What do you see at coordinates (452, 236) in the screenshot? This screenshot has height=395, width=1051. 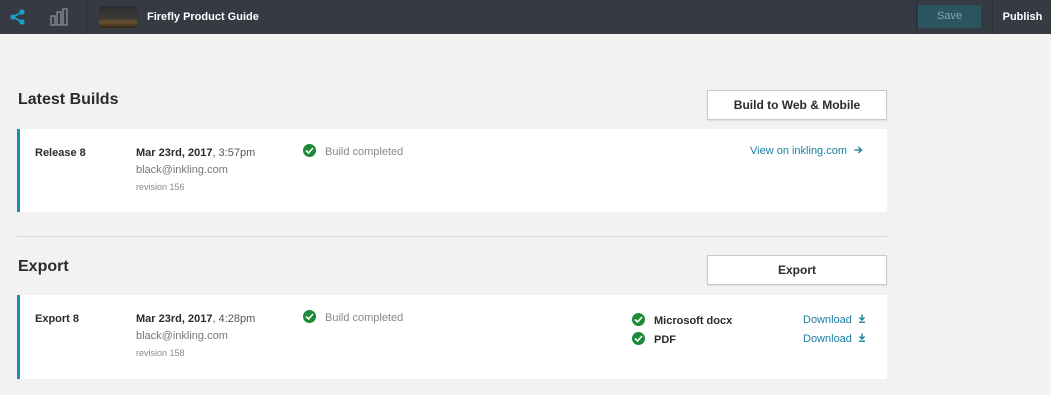 I see `section-divider` at bounding box center [452, 236].